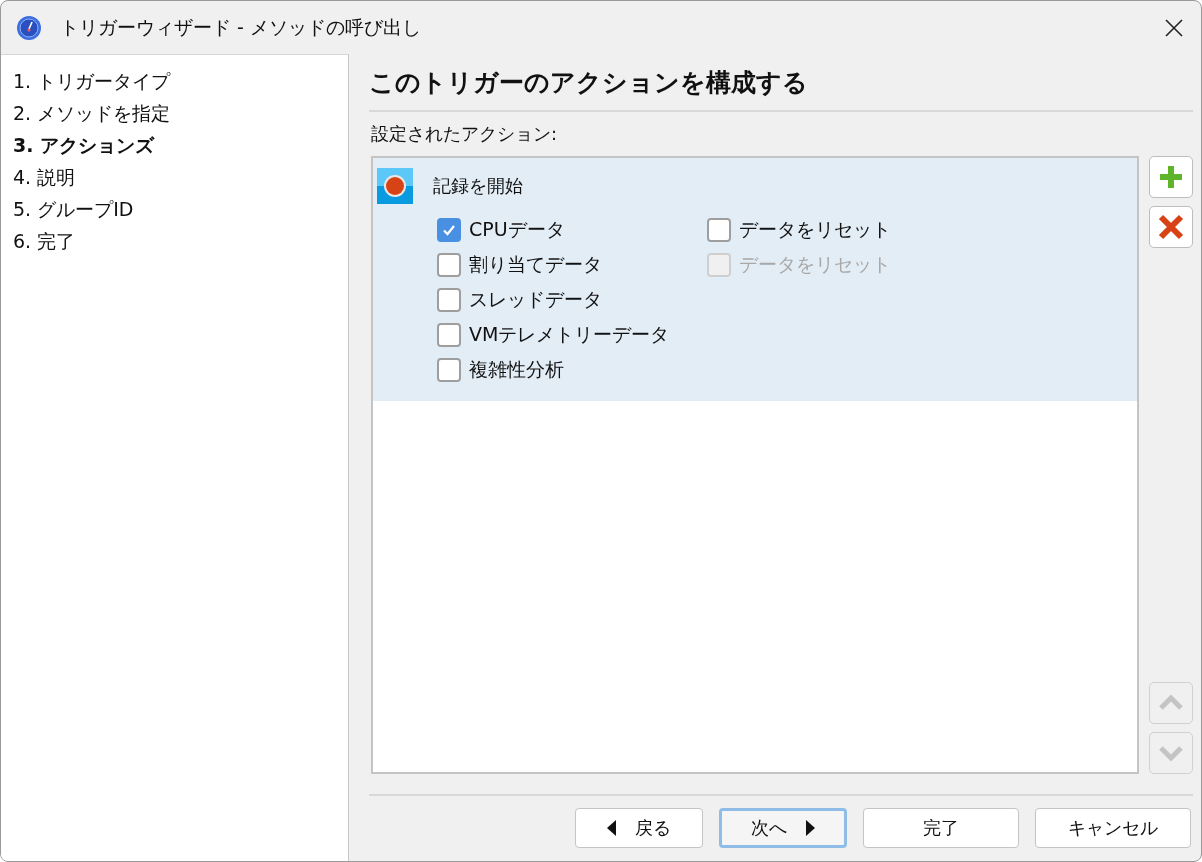  What do you see at coordinates (562, 369) in the screenshot?
I see `option-checkbox: 複雑性分析` at bounding box center [562, 369].